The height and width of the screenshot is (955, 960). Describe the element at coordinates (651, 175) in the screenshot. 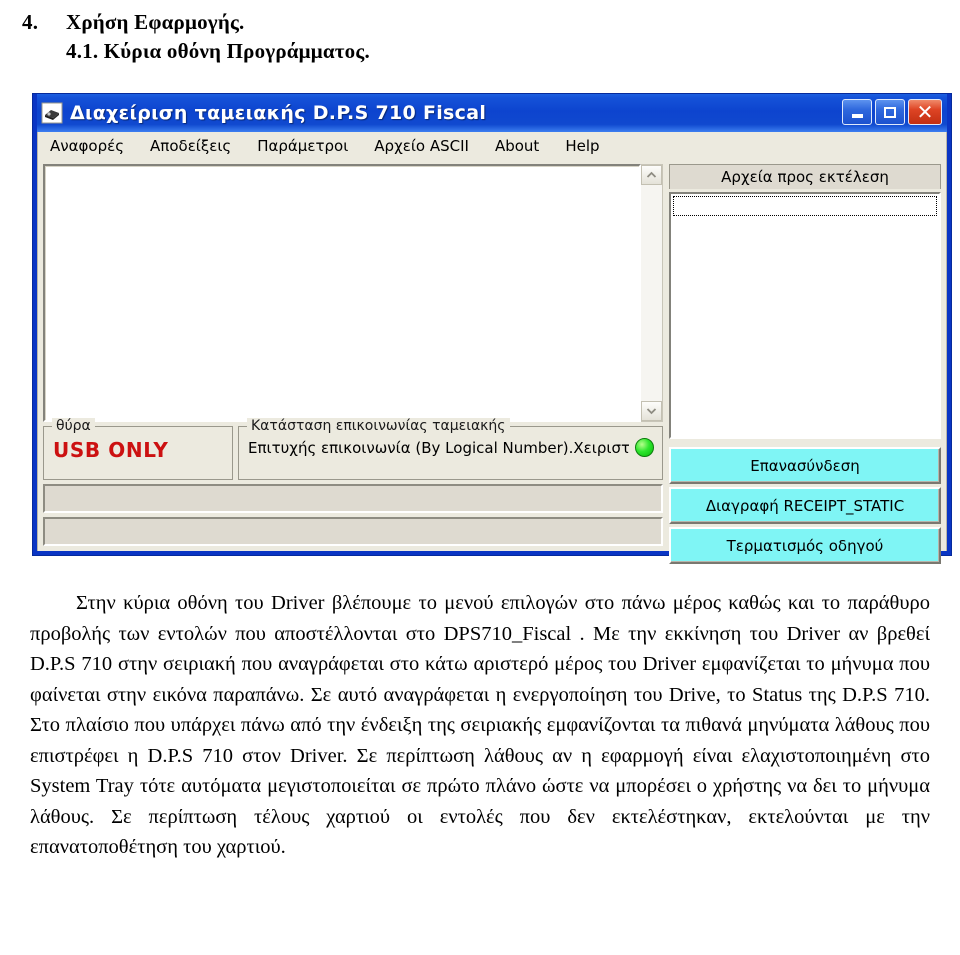

I see `chevron-up-icon` at that location.